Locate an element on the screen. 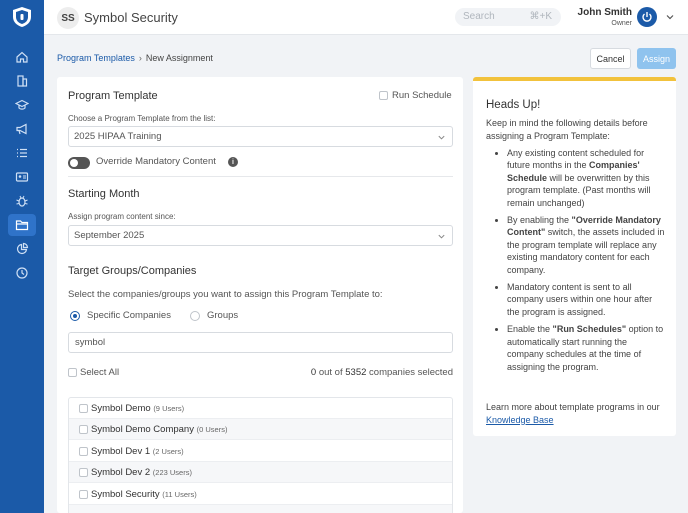 Image resolution: width=688 pixels, height=513 pixels. knowledge-base-link: Knowledge Base is located at coordinates (520, 420).